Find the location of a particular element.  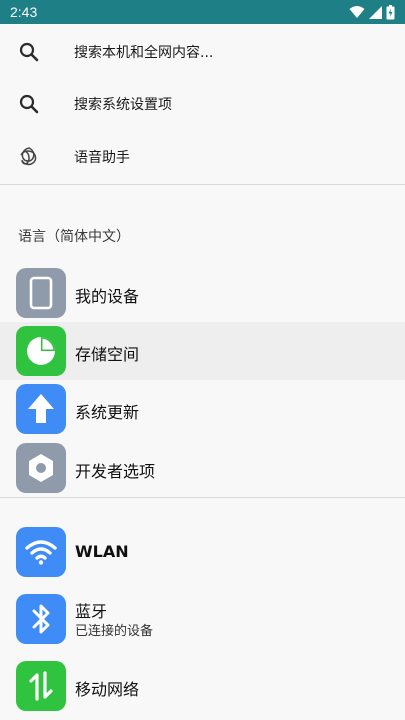

setting-storage: 存储空间 is located at coordinates (202, 351).